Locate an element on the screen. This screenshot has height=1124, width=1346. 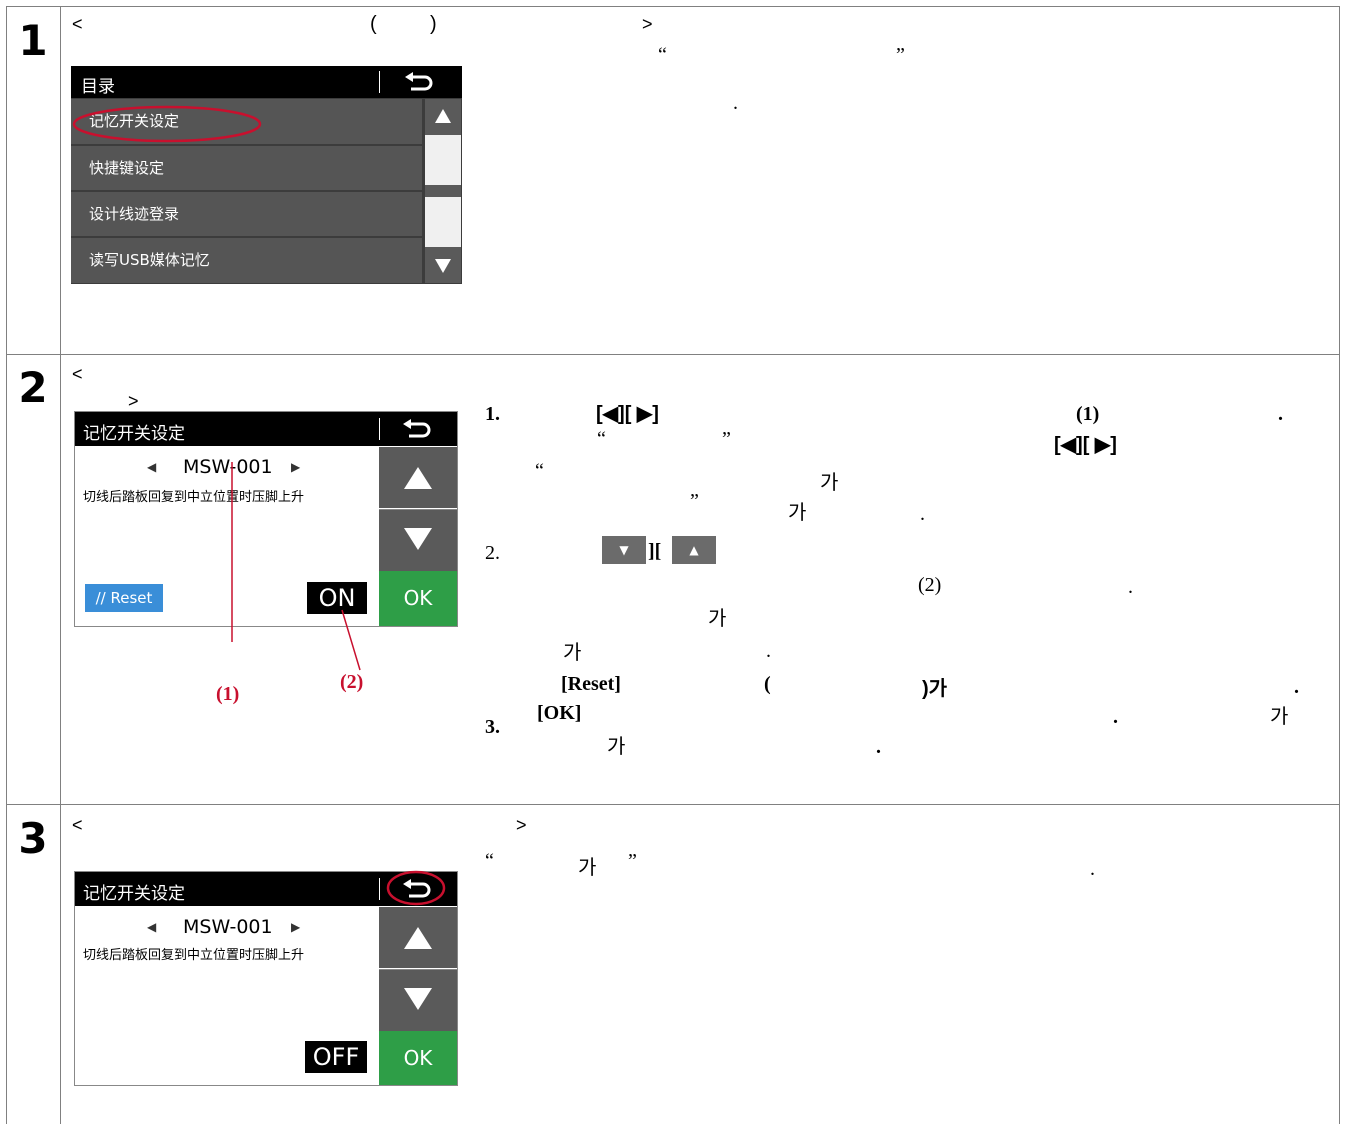
item2-period-2: . is located at coordinates (1296, 687).